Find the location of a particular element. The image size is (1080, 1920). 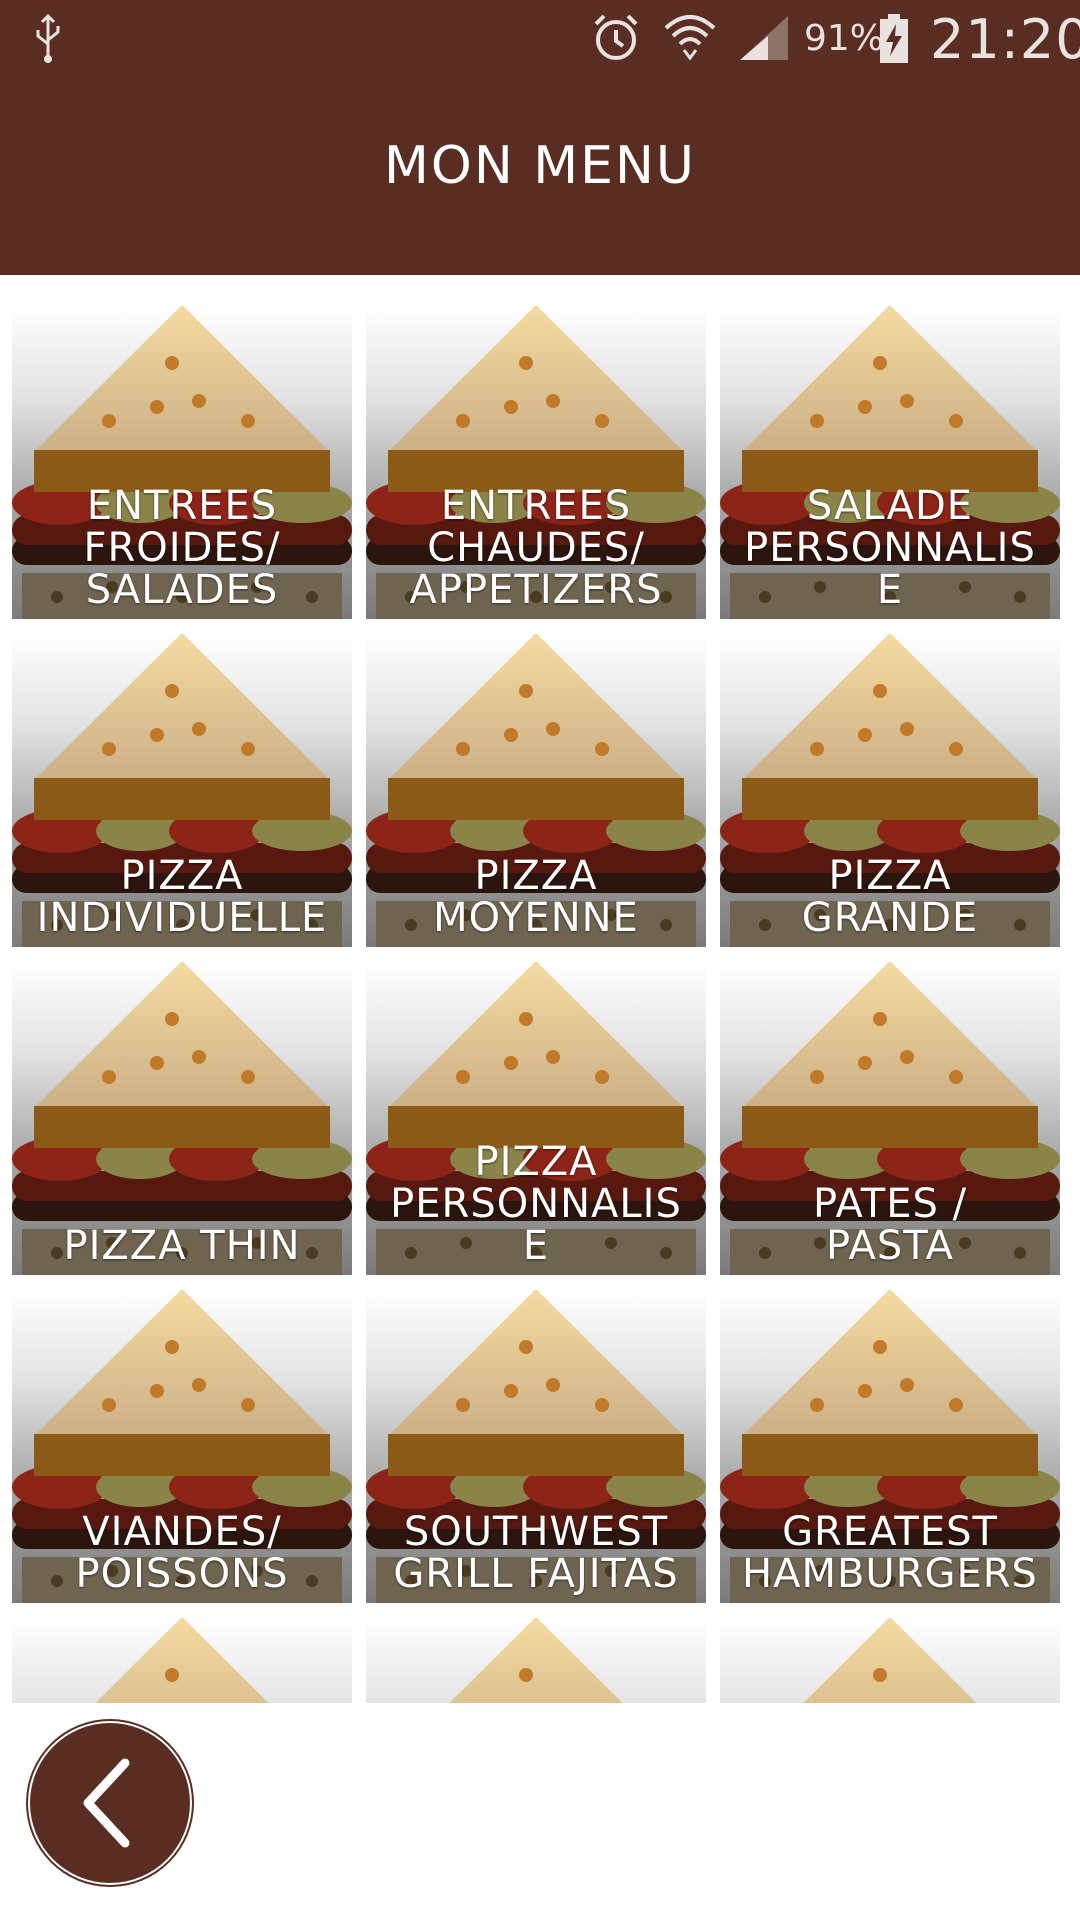

menu-item-label: SALADE PERSONNALIS E is located at coordinates (890, 548).